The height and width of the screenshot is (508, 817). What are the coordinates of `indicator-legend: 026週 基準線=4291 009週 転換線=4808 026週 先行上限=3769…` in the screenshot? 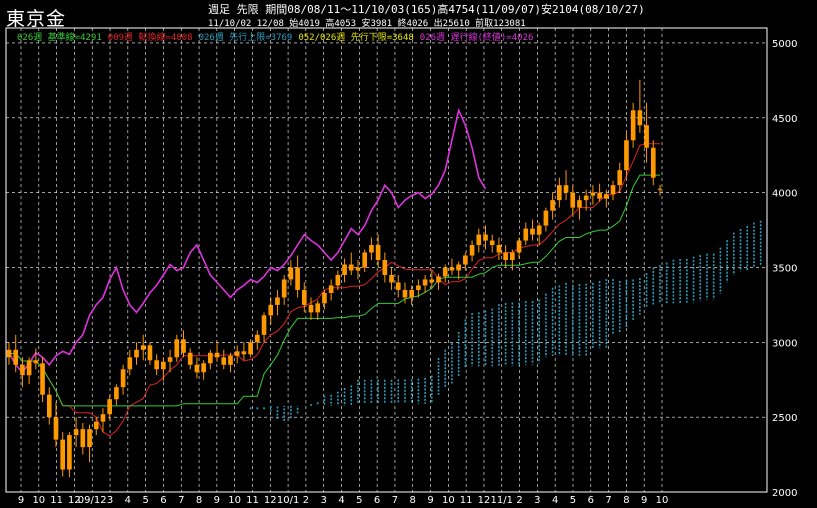 It's located at (278, 36).